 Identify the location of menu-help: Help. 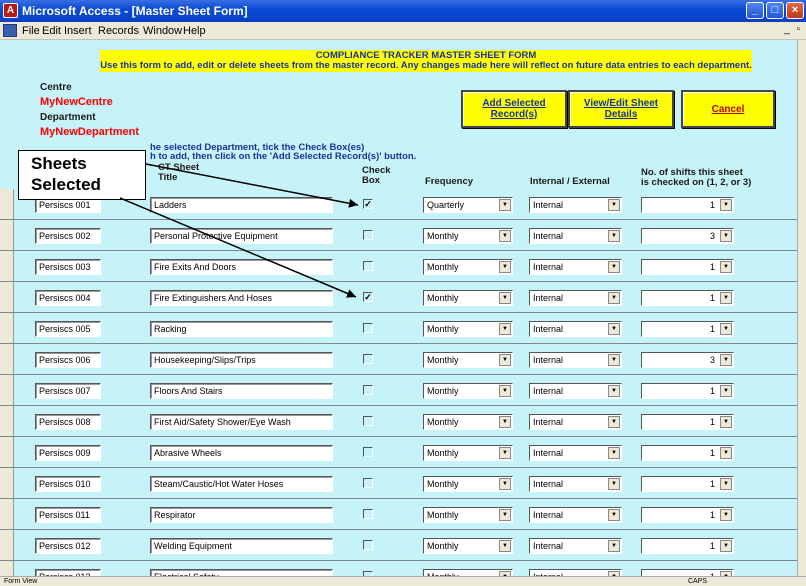
(194, 31).